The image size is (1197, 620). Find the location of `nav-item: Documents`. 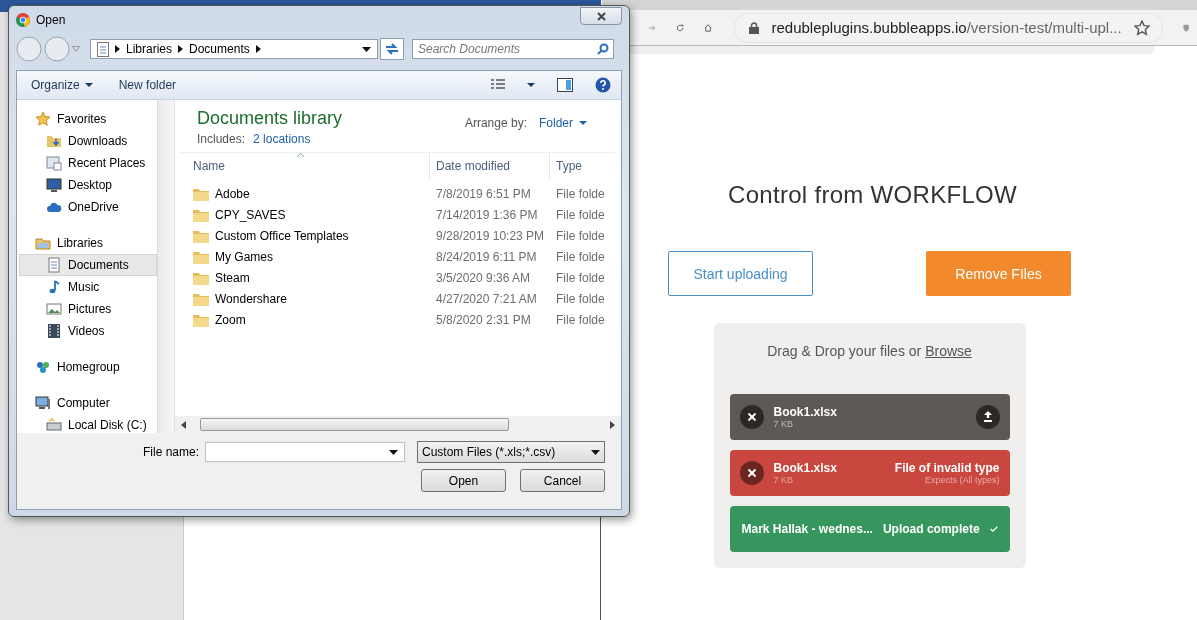

nav-item: Documents is located at coordinates (88, 265).